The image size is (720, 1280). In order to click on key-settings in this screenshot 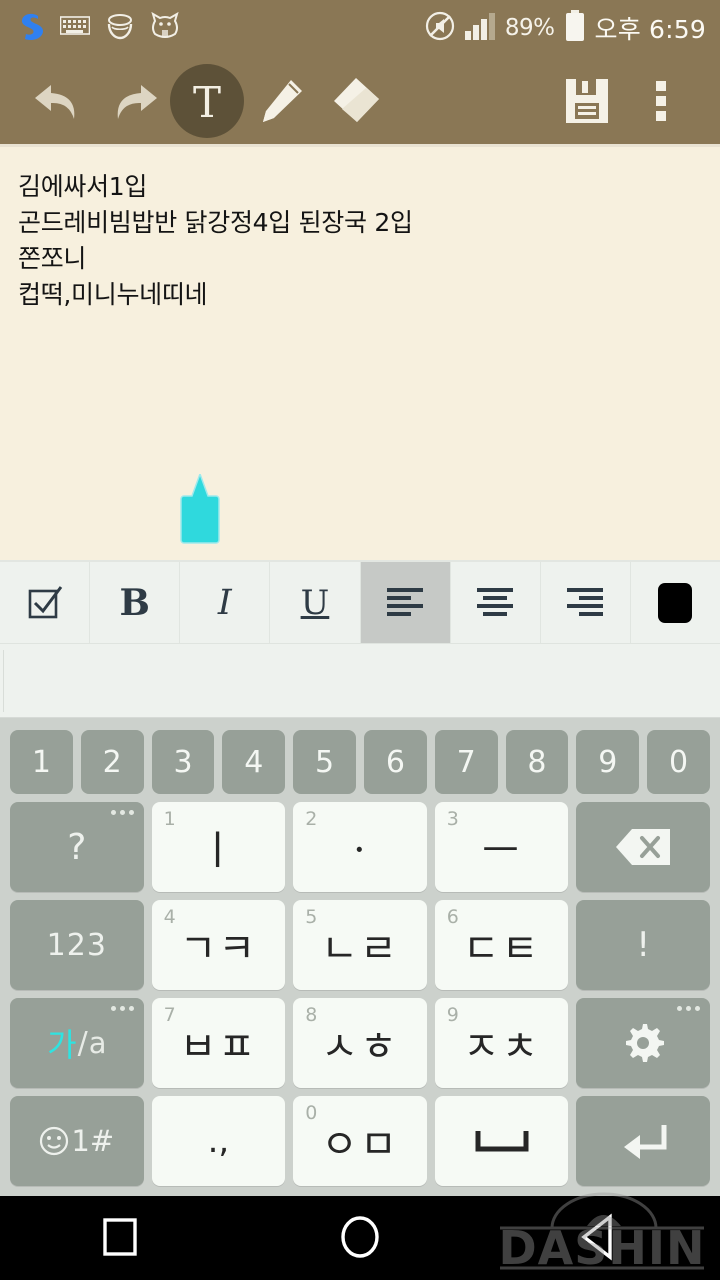, I will do `click(643, 1043)`.